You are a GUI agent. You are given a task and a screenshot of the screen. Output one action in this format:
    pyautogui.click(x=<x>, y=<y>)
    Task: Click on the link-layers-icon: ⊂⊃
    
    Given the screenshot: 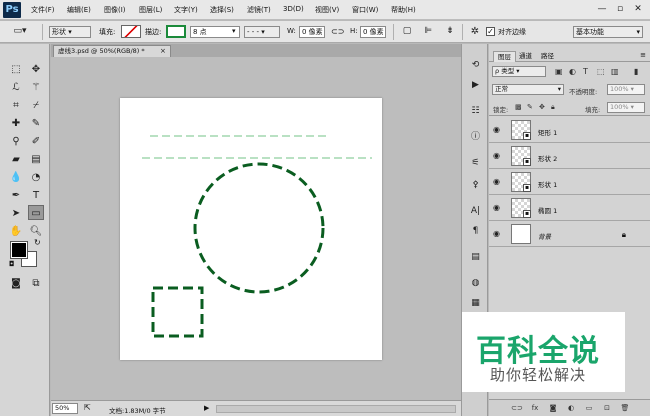 What is the action you would take?
    pyautogui.click(x=517, y=408)
    